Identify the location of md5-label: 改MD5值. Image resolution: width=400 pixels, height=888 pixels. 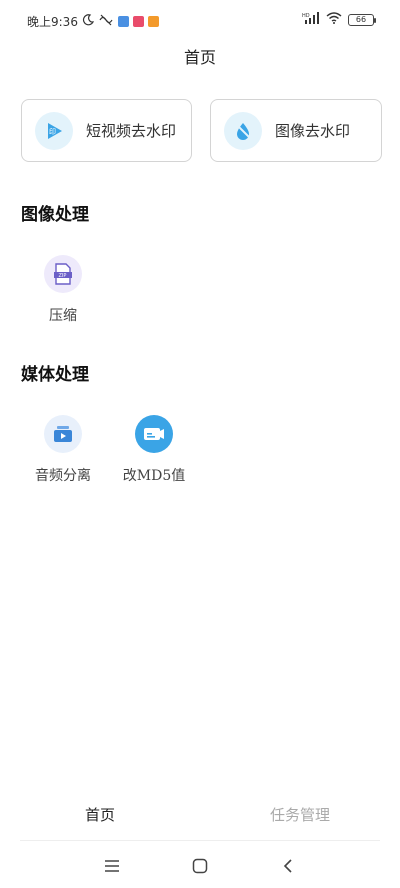
(154, 476).